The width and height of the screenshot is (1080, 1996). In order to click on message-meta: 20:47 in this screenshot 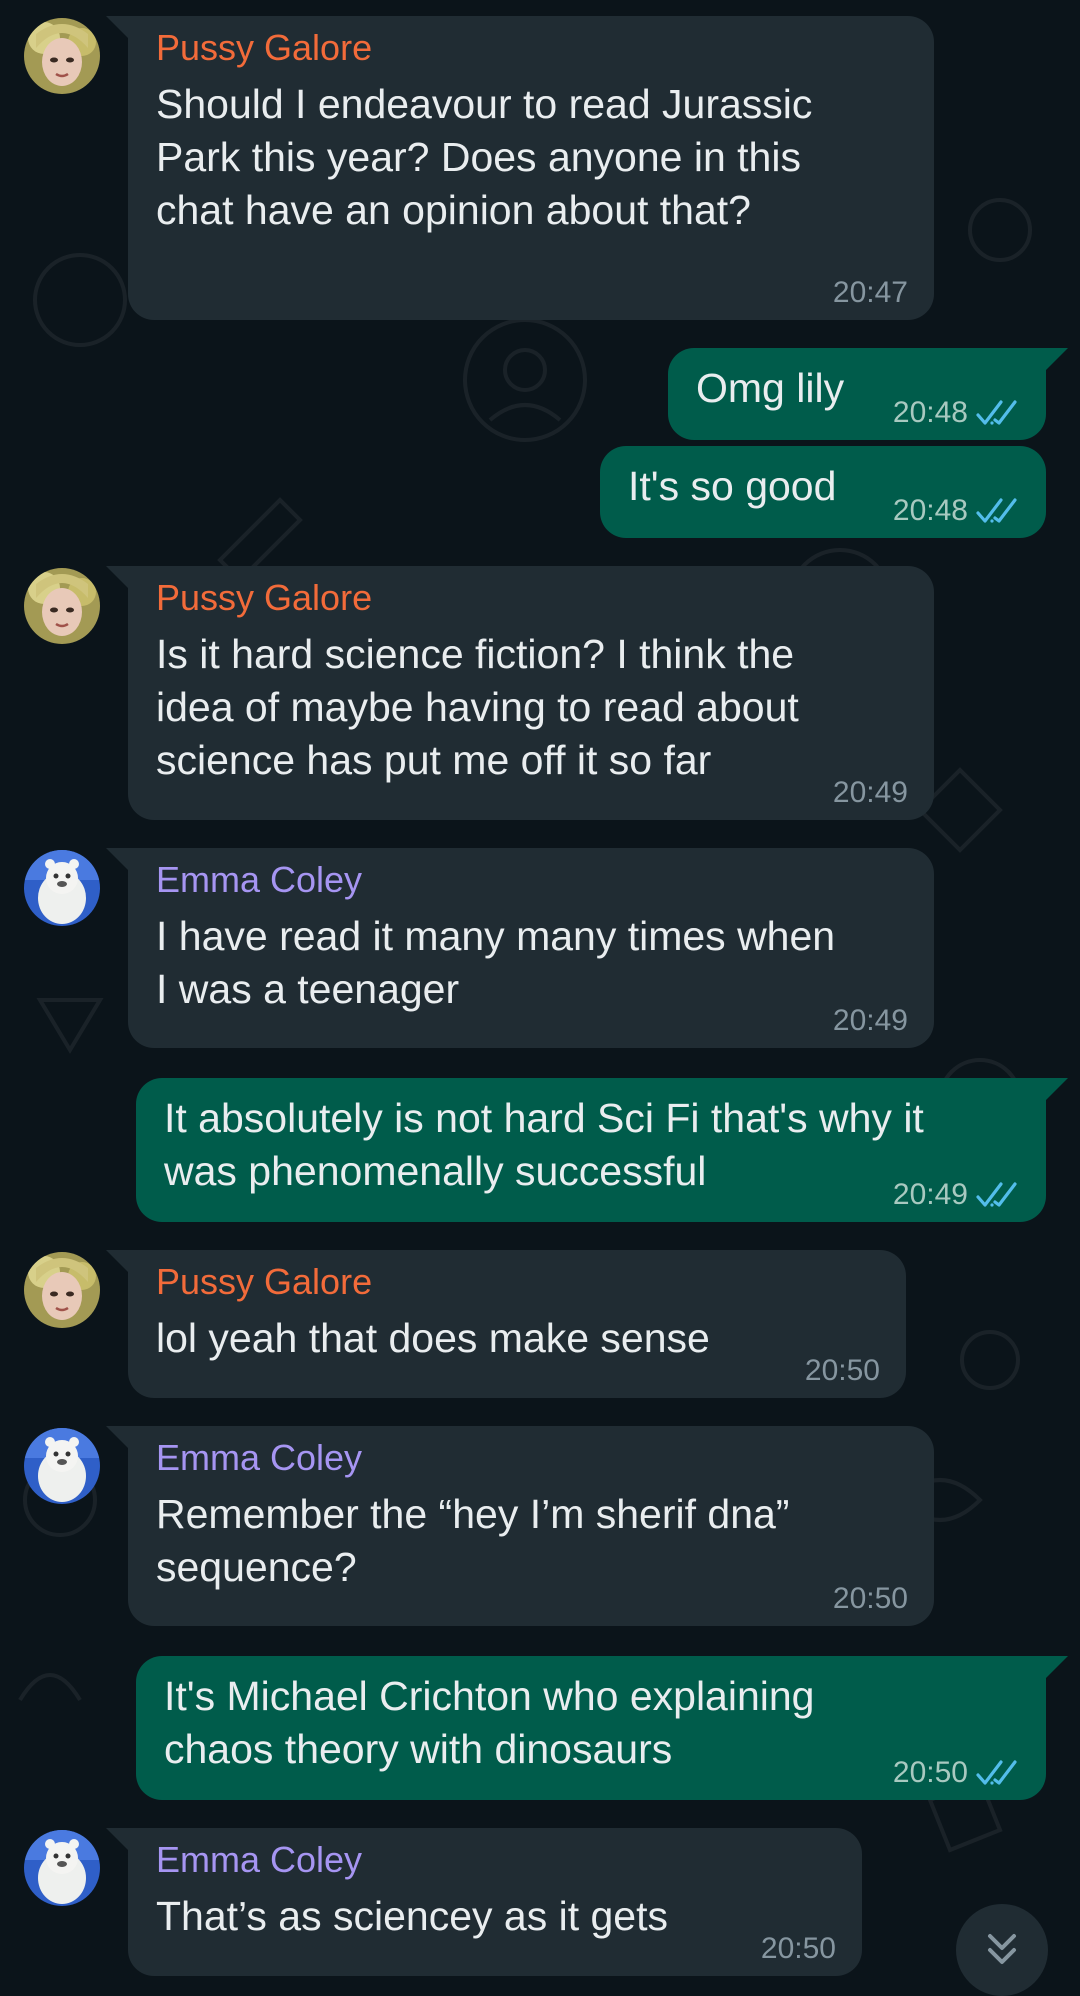, I will do `click(870, 293)`.